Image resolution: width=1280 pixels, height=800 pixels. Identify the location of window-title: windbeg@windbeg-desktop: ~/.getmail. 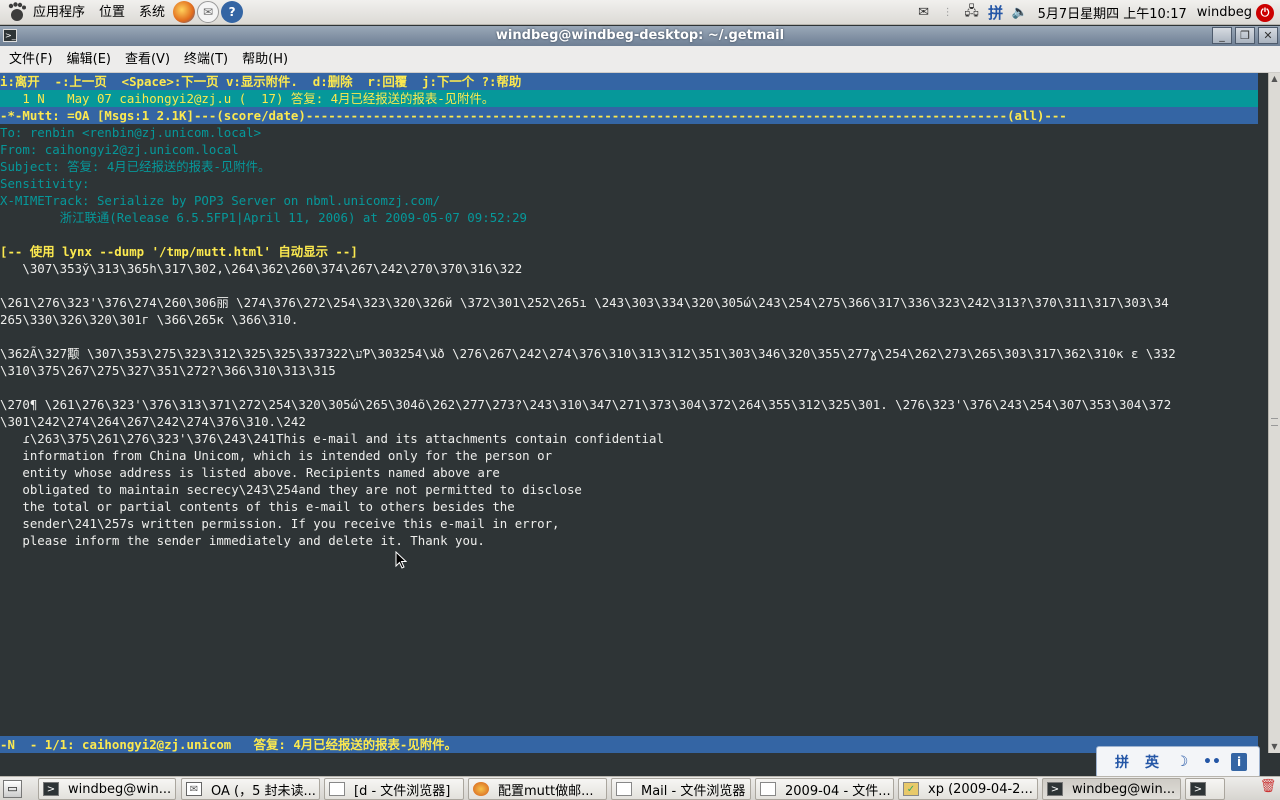
(640, 35).